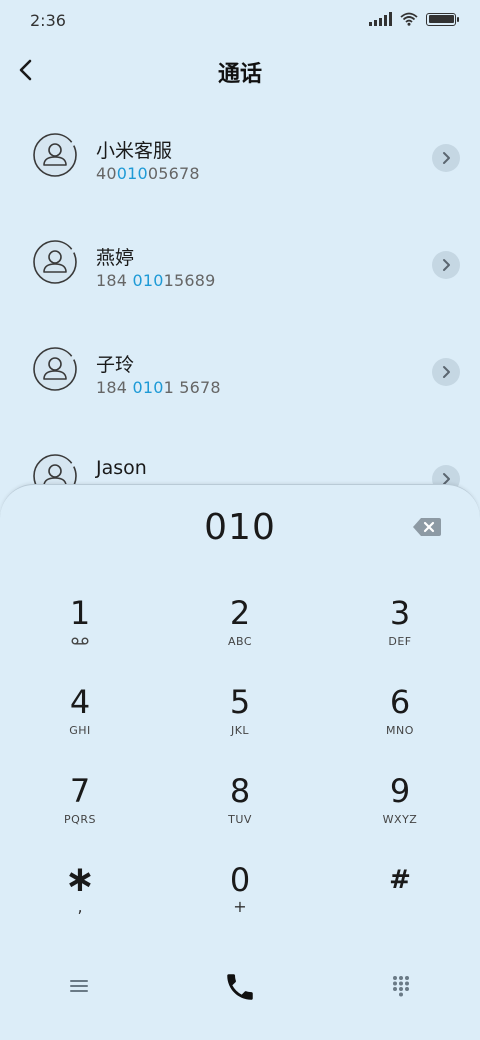 The height and width of the screenshot is (1040, 480). Describe the element at coordinates (48, 20) in the screenshot. I see `status-time: 2:36` at that location.